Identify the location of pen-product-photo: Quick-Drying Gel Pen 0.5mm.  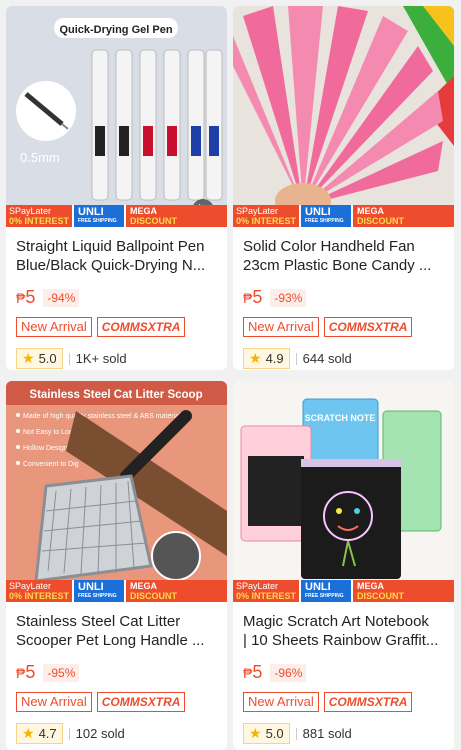
(116, 116).